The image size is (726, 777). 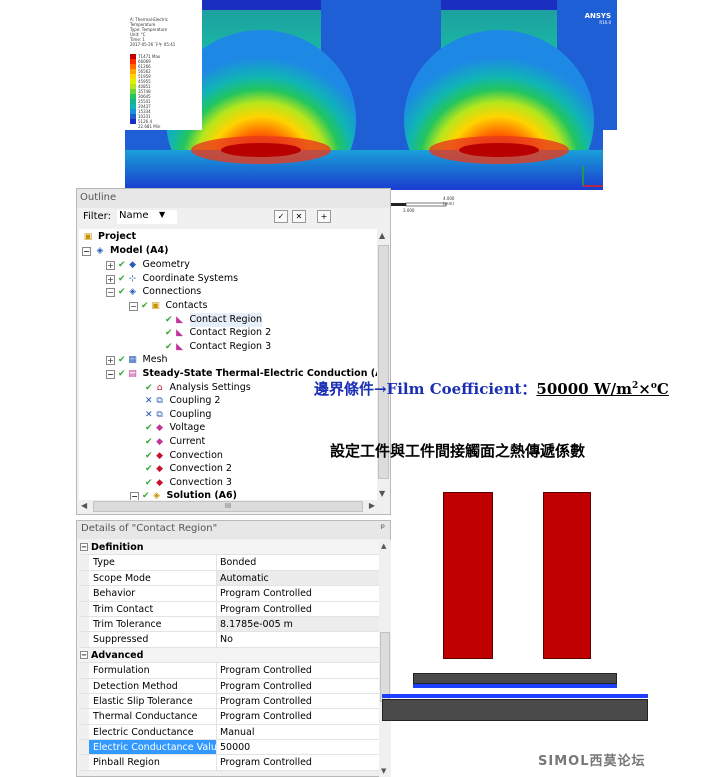 I want to click on detail-row-selected: Electric Conductance Value 50000, so click(x=229, y=748).